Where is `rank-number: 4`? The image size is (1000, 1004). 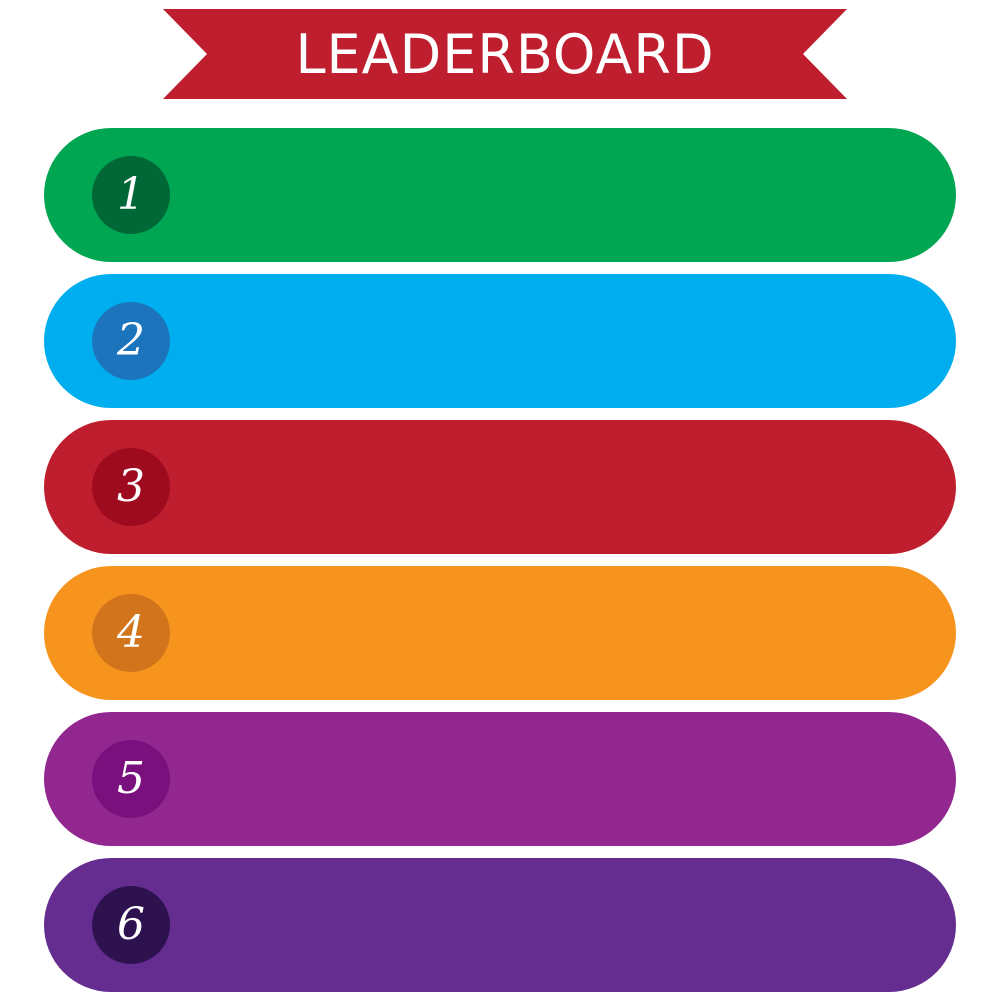 rank-number: 4 is located at coordinates (131, 632).